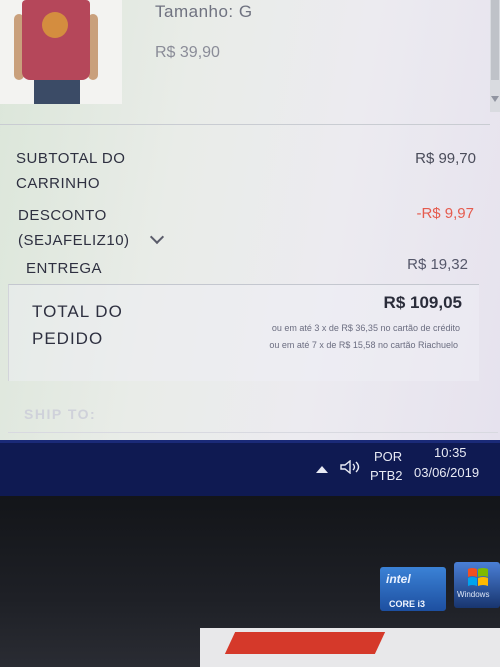 Image resolution: width=500 pixels, height=667 pixels. Describe the element at coordinates (77, 325) in the screenshot. I see `order-total-label: TOTAL DO PEDIDO` at that location.